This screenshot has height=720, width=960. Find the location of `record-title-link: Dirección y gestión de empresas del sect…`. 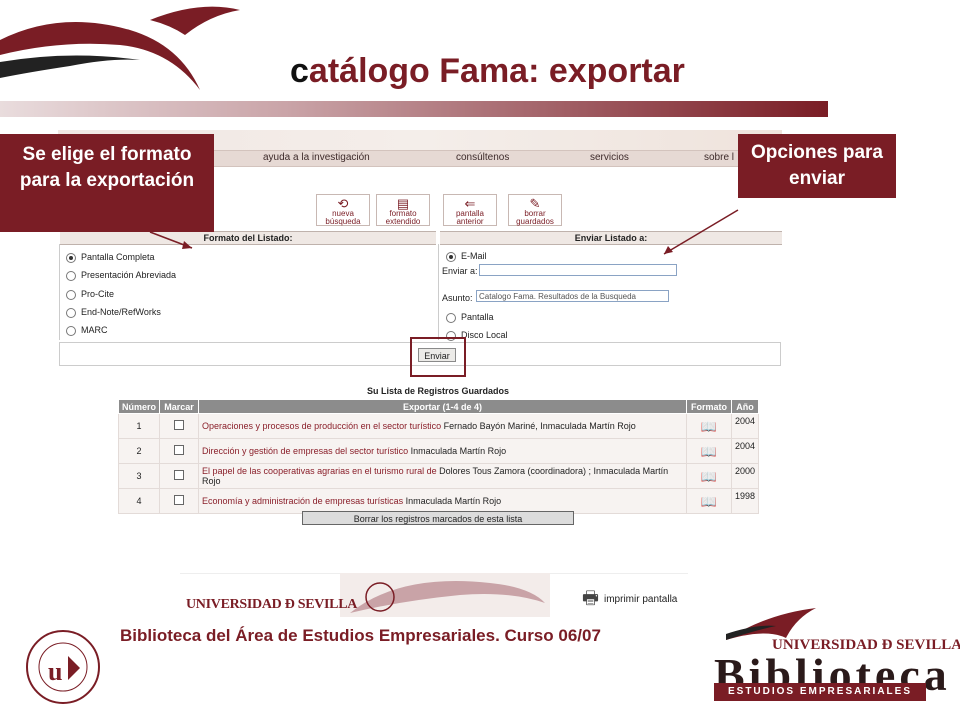

record-title-link: Dirección y gestión de empresas del sect… is located at coordinates (305, 451).